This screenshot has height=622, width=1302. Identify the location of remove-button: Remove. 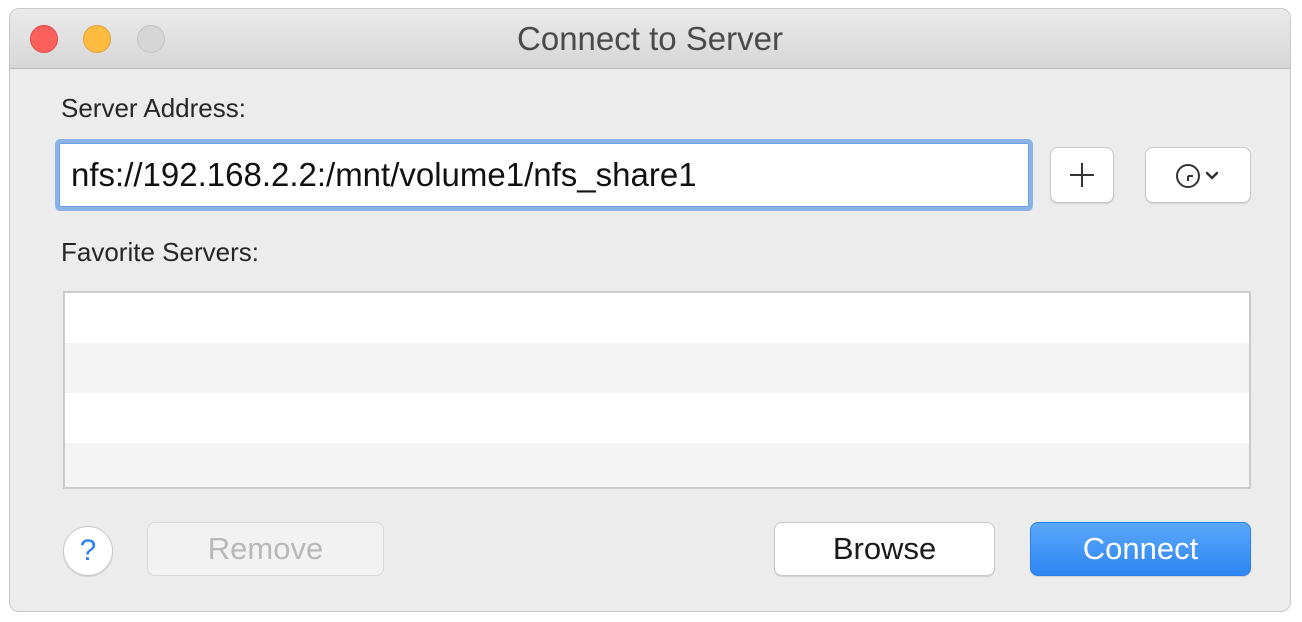
(265, 549).